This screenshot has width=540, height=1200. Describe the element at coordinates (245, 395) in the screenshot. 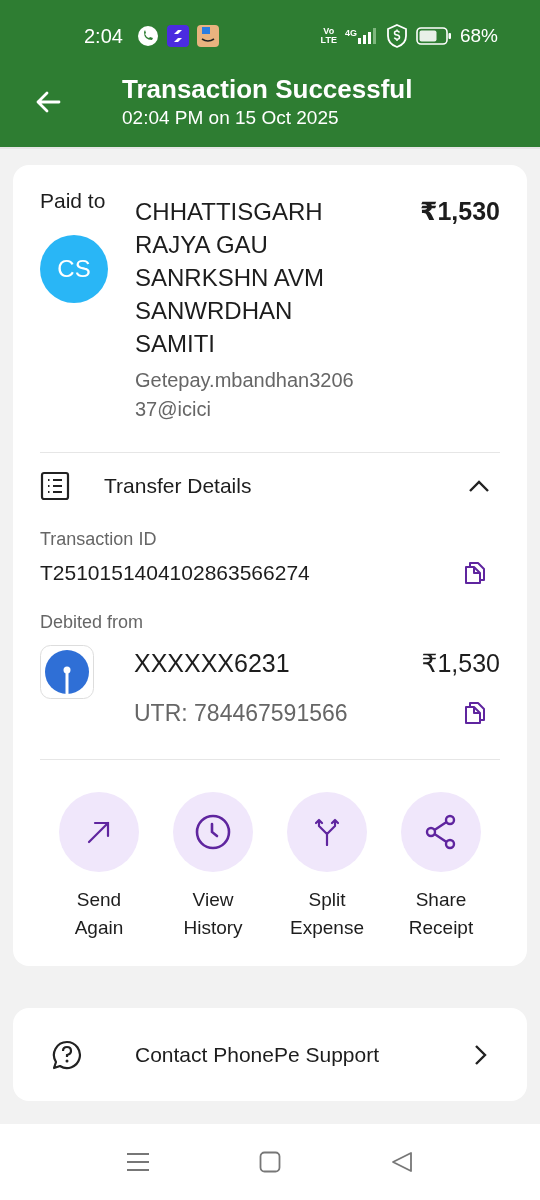

I see `payee-upi-id: Getepay.mbandhan320637@icici` at that location.